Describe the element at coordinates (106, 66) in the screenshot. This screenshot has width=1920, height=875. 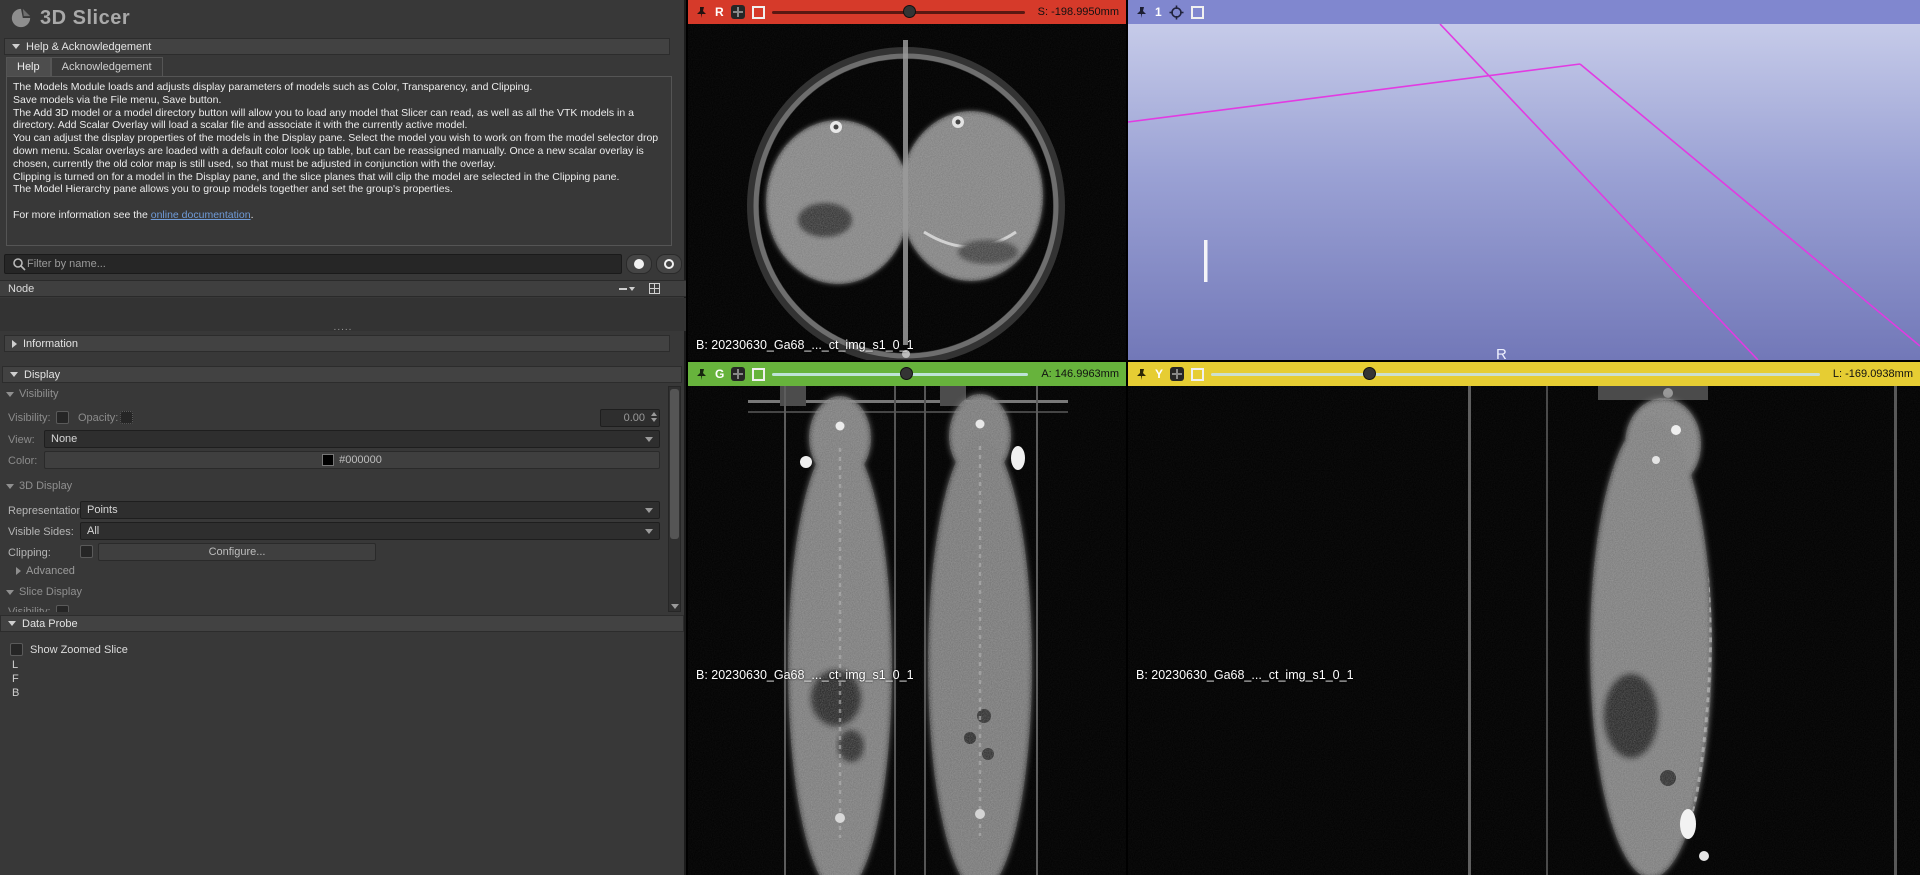
I see `tab-acknowledgement: Acknowledgement` at that location.